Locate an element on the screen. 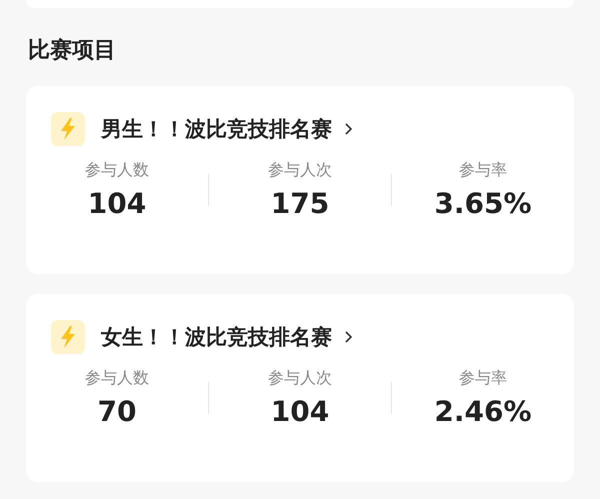 The image size is (600, 499). stat-value: 175 is located at coordinates (300, 203).